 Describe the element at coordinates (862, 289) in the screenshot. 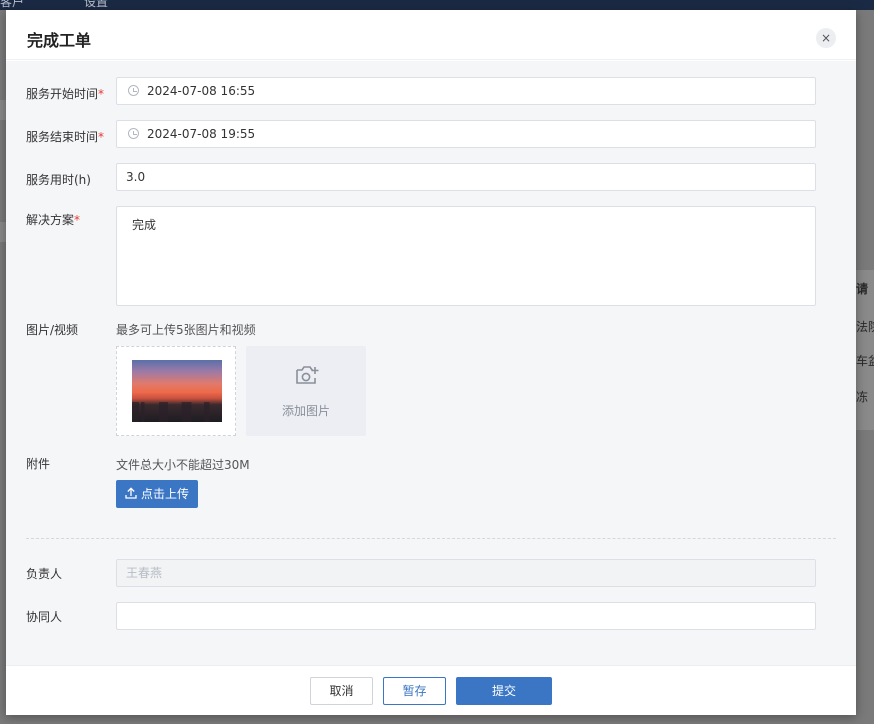

I see `background-right-text: 请` at that location.